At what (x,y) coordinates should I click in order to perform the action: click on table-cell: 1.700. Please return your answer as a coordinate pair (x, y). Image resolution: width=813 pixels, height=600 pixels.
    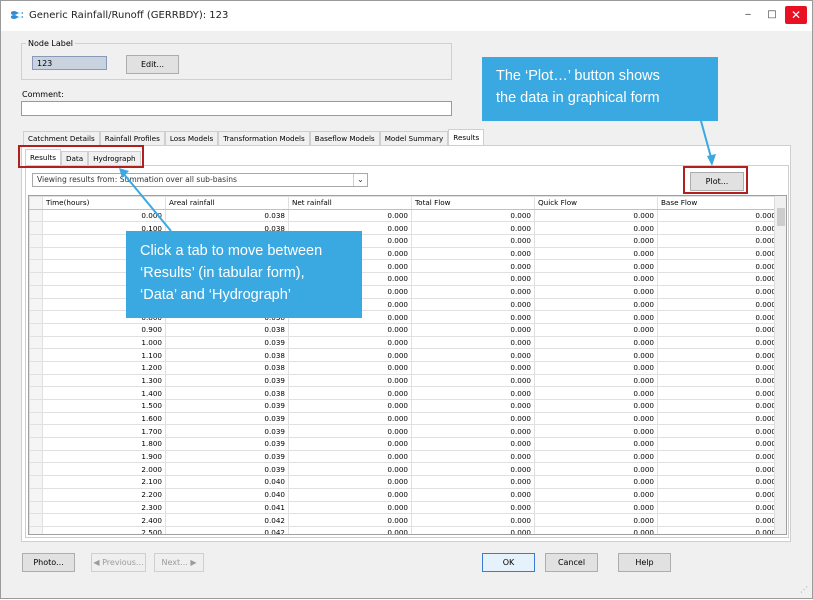
    Looking at the image, I should click on (104, 431).